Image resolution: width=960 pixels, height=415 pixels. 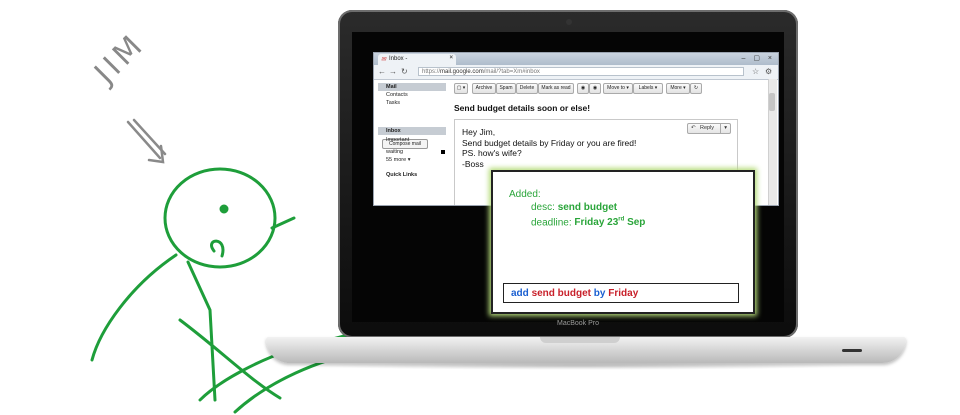 What do you see at coordinates (431, 72) in the screenshot?
I see `url-prefix: https://` at bounding box center [431, 72].